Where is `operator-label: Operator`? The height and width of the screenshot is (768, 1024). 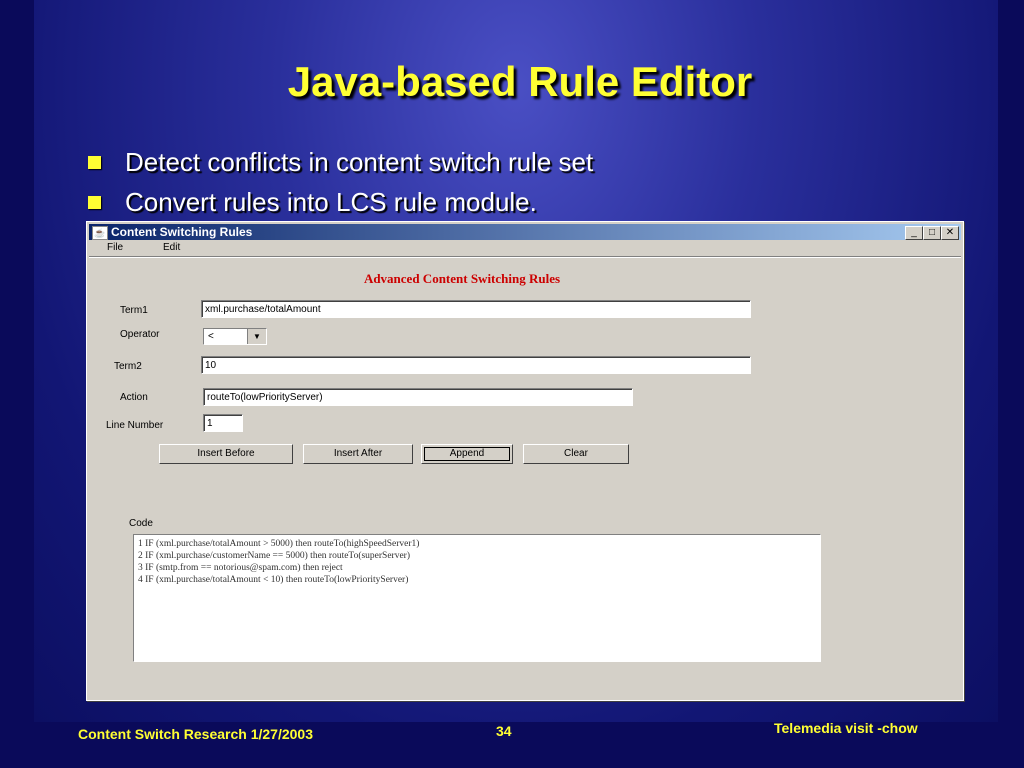 operator-label: Operator is located at coordinates (140, 334).